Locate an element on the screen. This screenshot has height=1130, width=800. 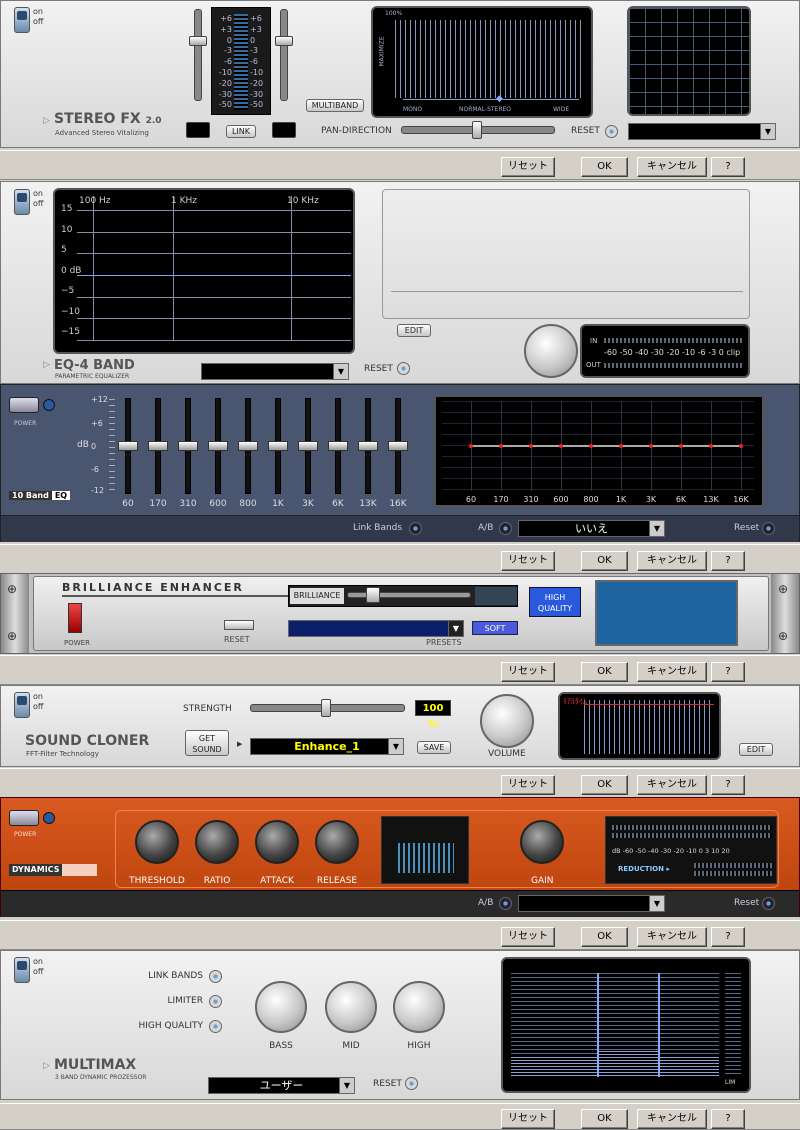
link-button: LINK is located at coordinates (241, 131).